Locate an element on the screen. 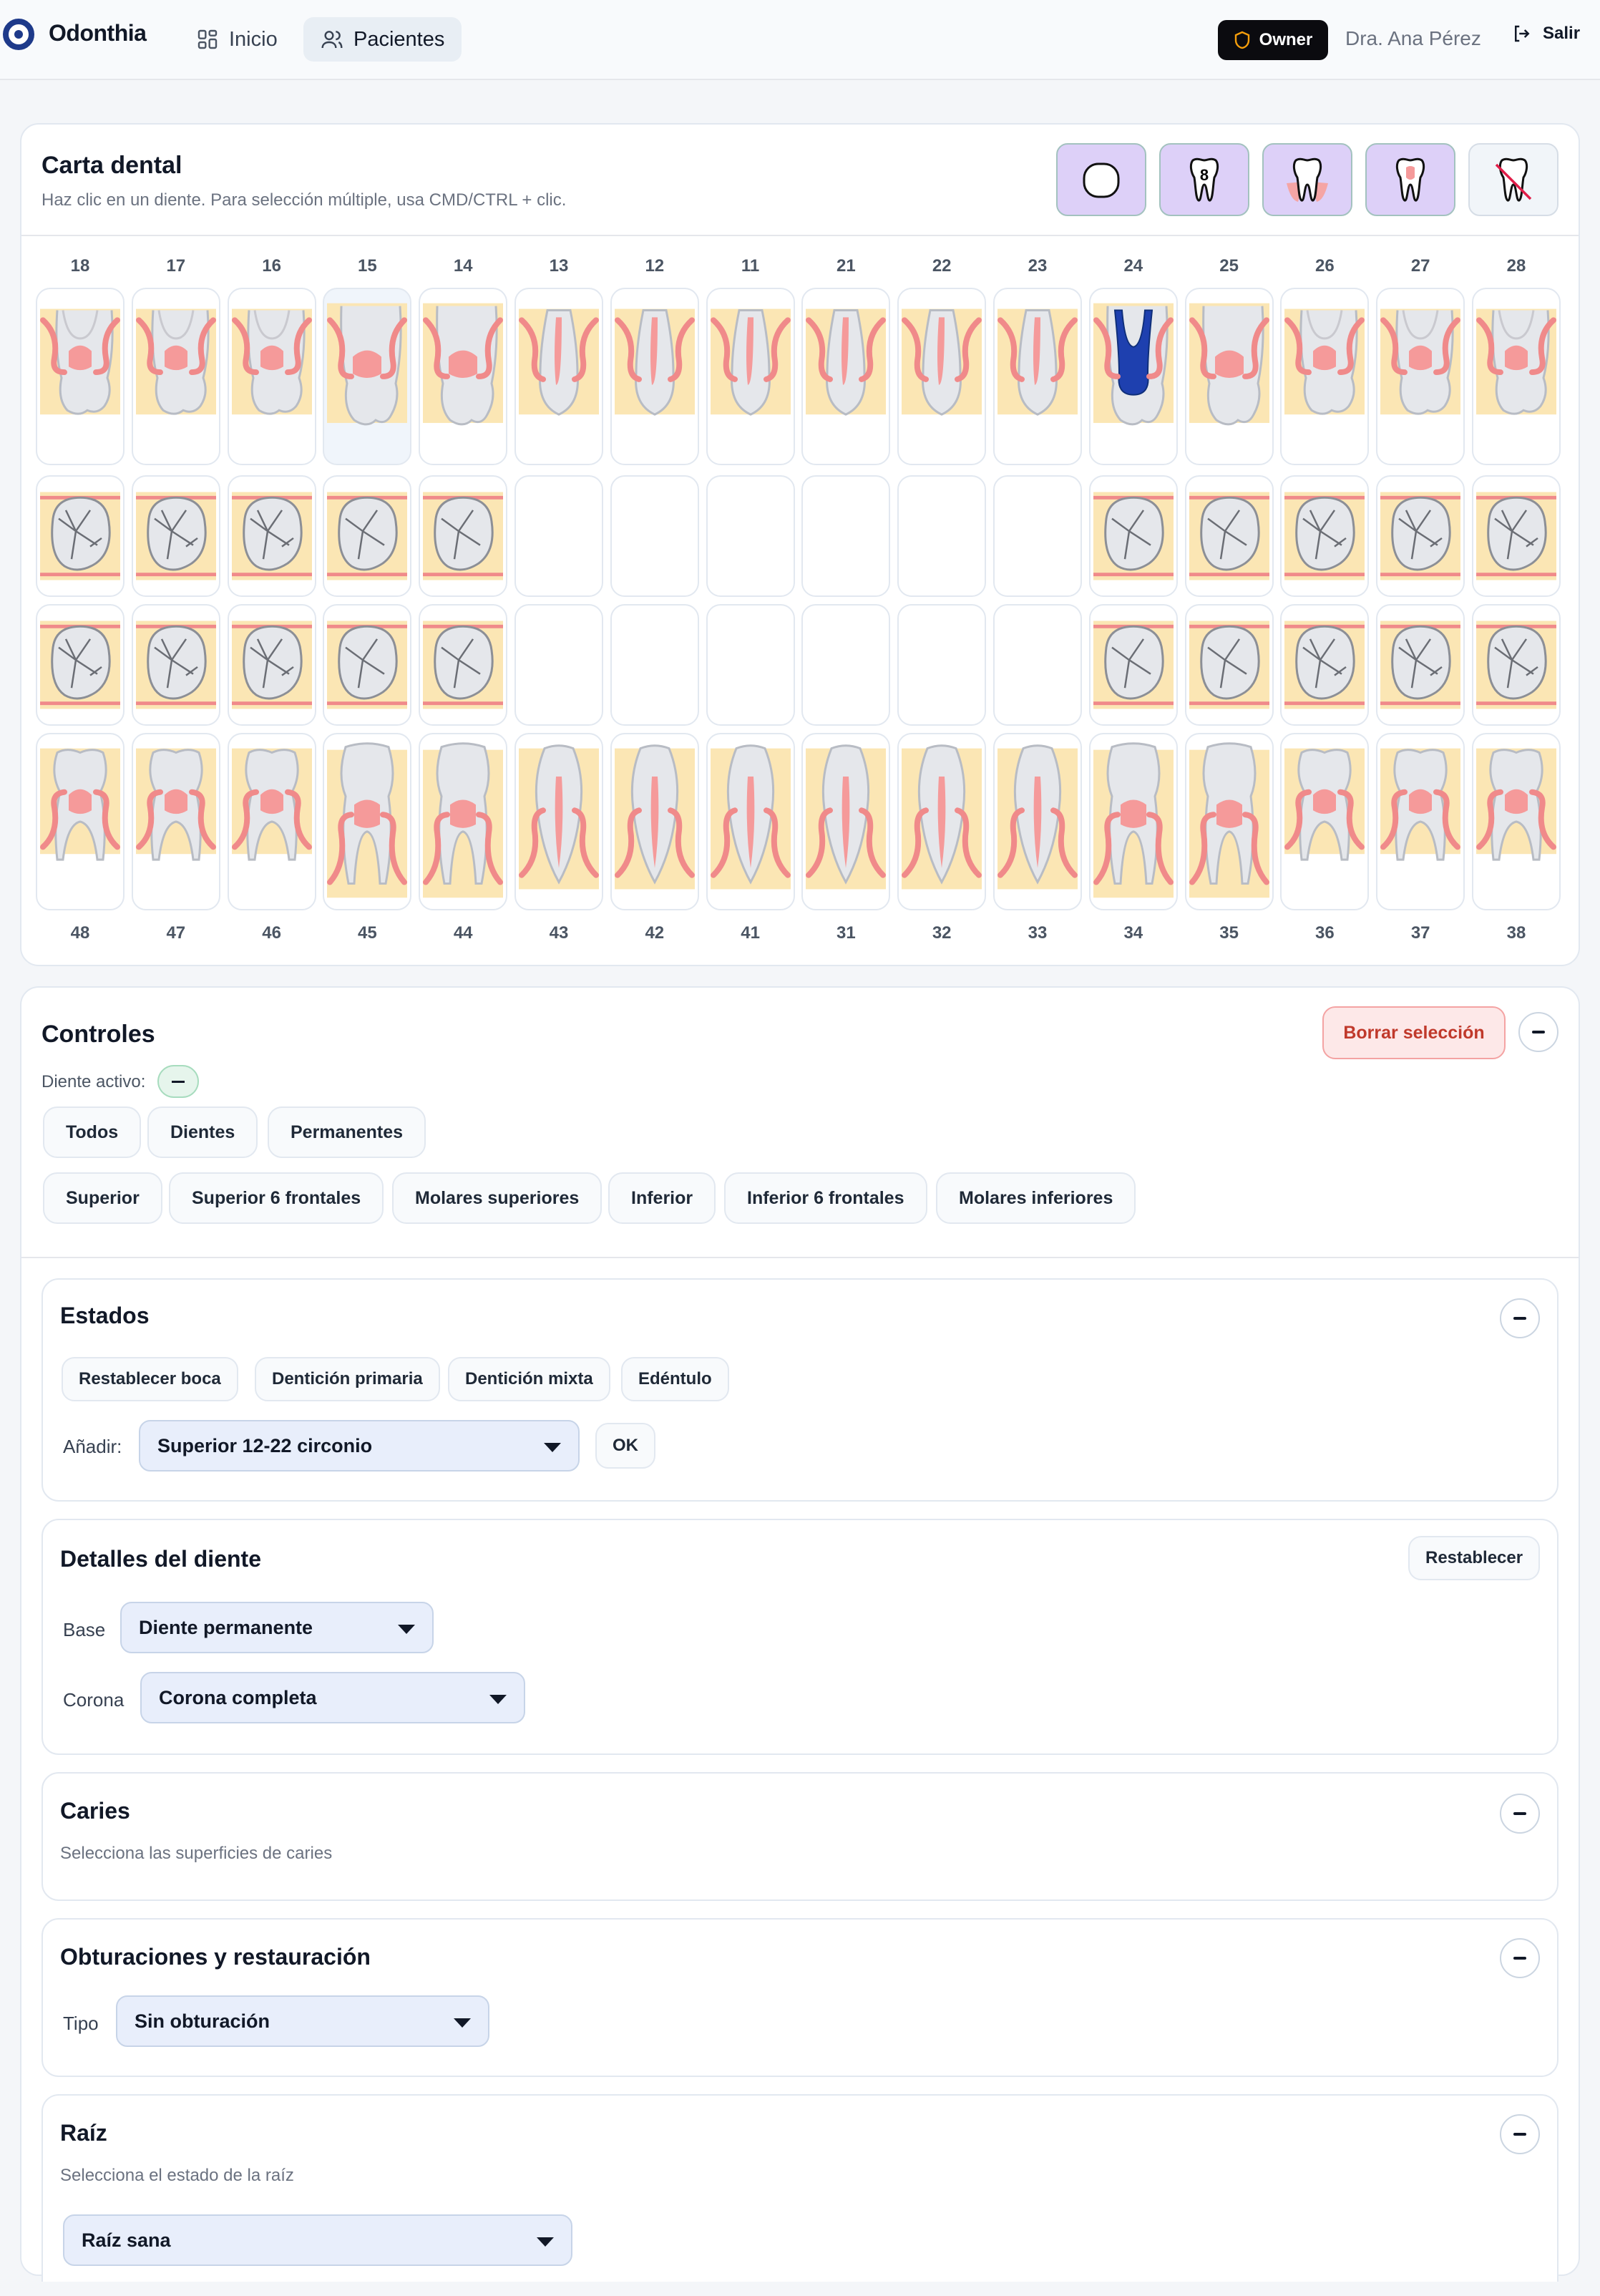 The image size is (1600, 2296). group-dientes-button: Dientes is located at coordinates (202, 1132).